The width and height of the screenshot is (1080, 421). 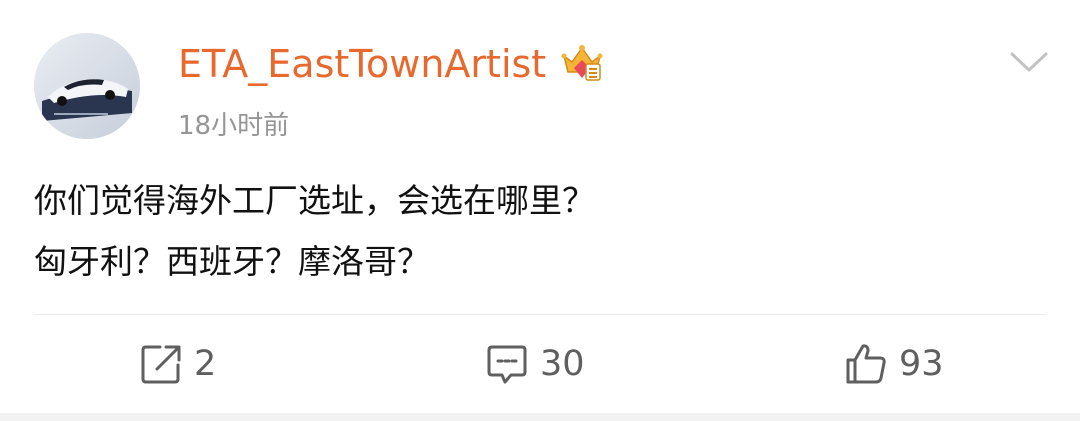 What do you see at coordinates (893, 364) in the screenshot?
I see `like-button: 93` at bounding box center [893, 364].